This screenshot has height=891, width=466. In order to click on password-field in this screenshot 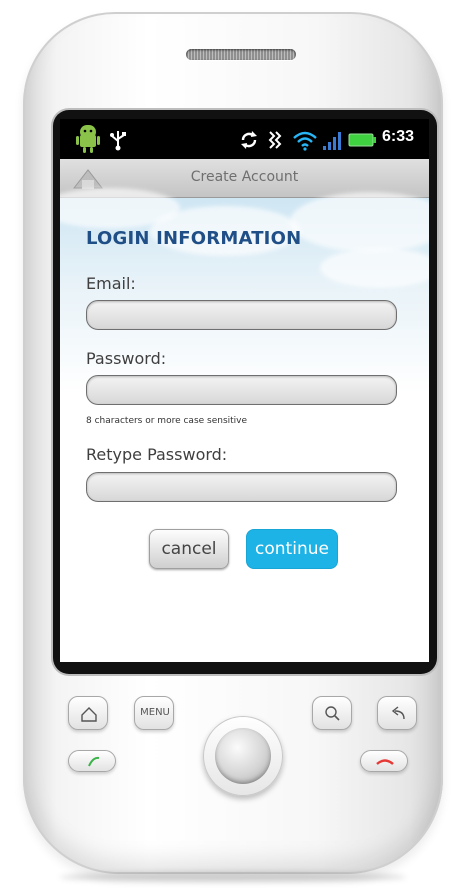, I will do `click(241, 390)`.